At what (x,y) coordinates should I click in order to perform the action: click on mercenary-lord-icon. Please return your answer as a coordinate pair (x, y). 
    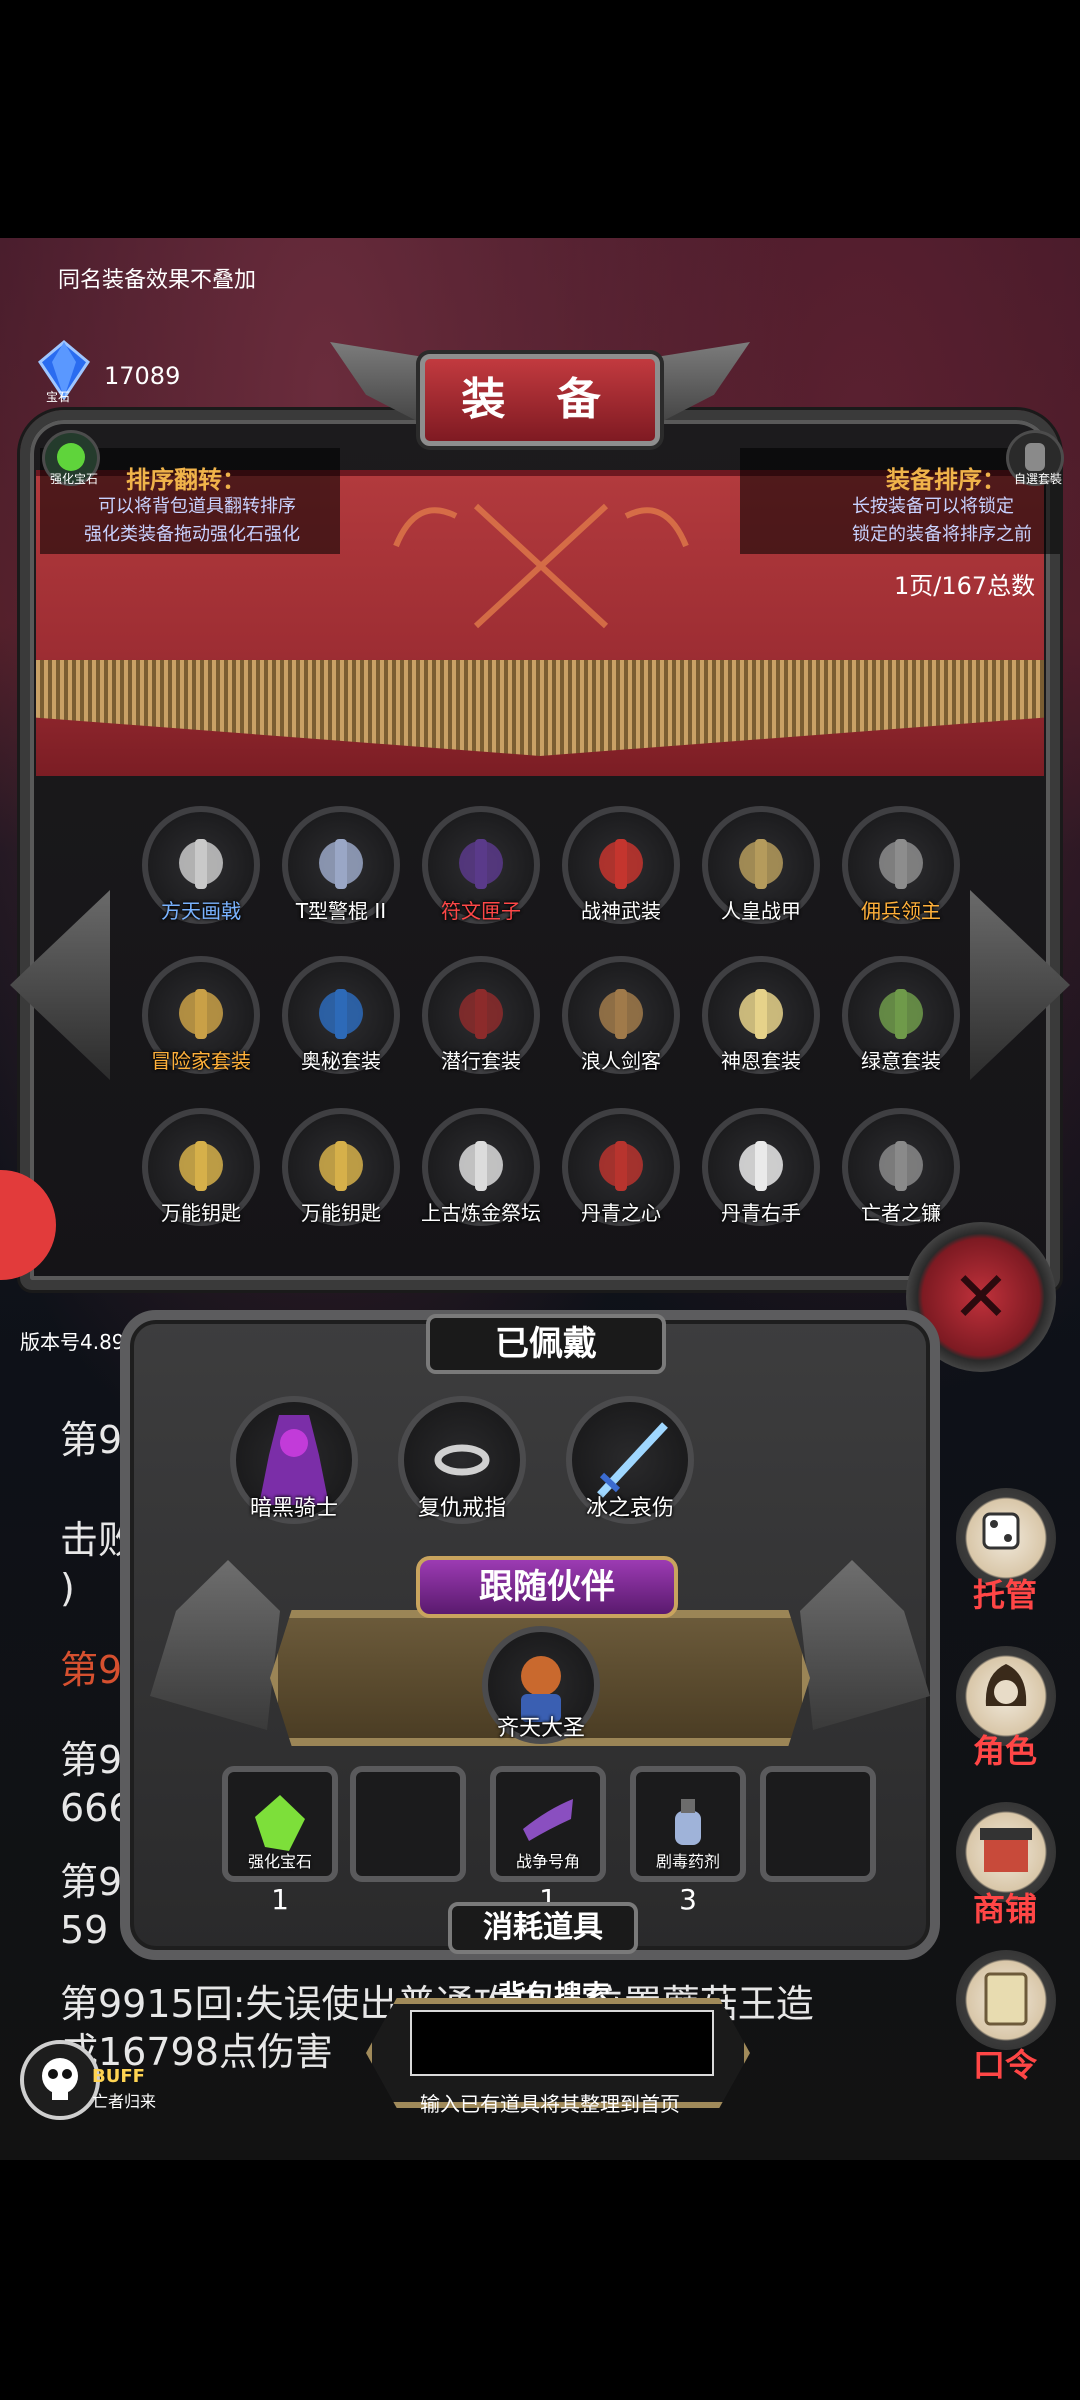
    Looking at the image, I should click on (901, 864).